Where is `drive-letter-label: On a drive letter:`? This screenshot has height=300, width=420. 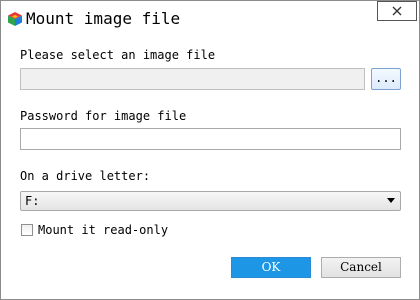
drive-letter-label: On a drive letter: is located at coordinates (85, 176).